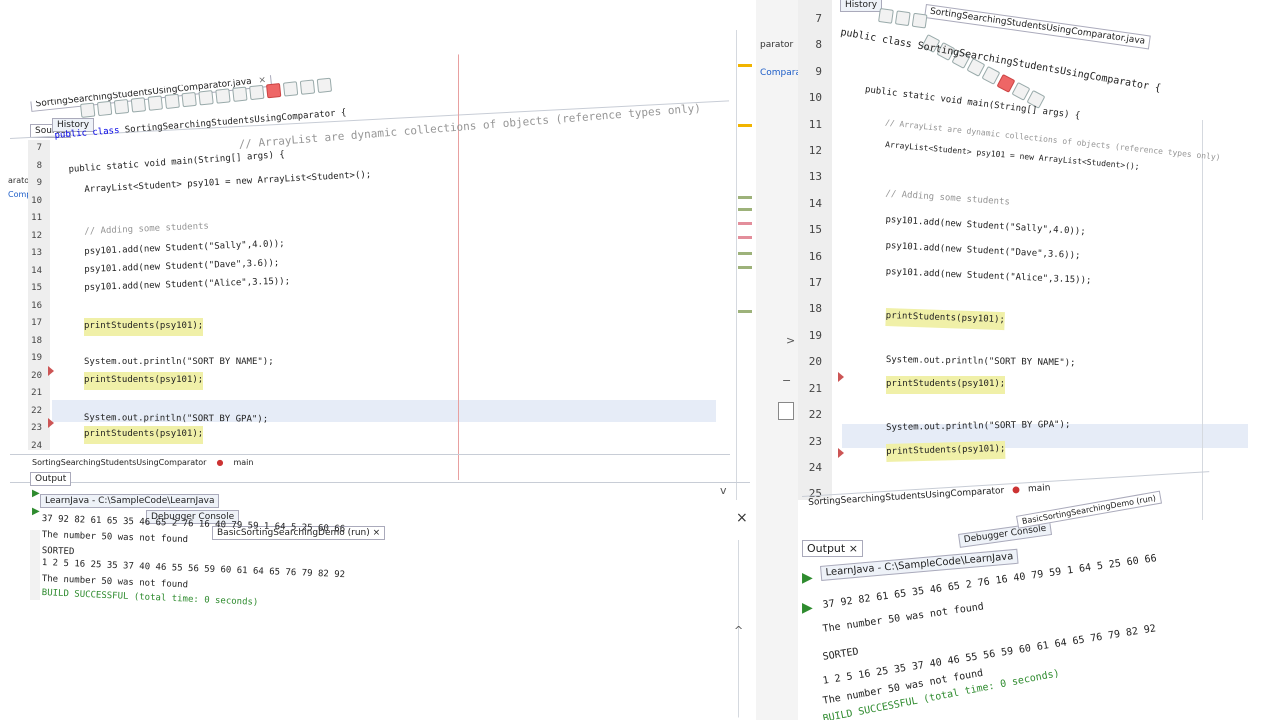 The image size is (1280, 720). What do you see at coordinates (815, 467) in the screenshot?
I see `line-number: 24` at bounding box center [815, 467].